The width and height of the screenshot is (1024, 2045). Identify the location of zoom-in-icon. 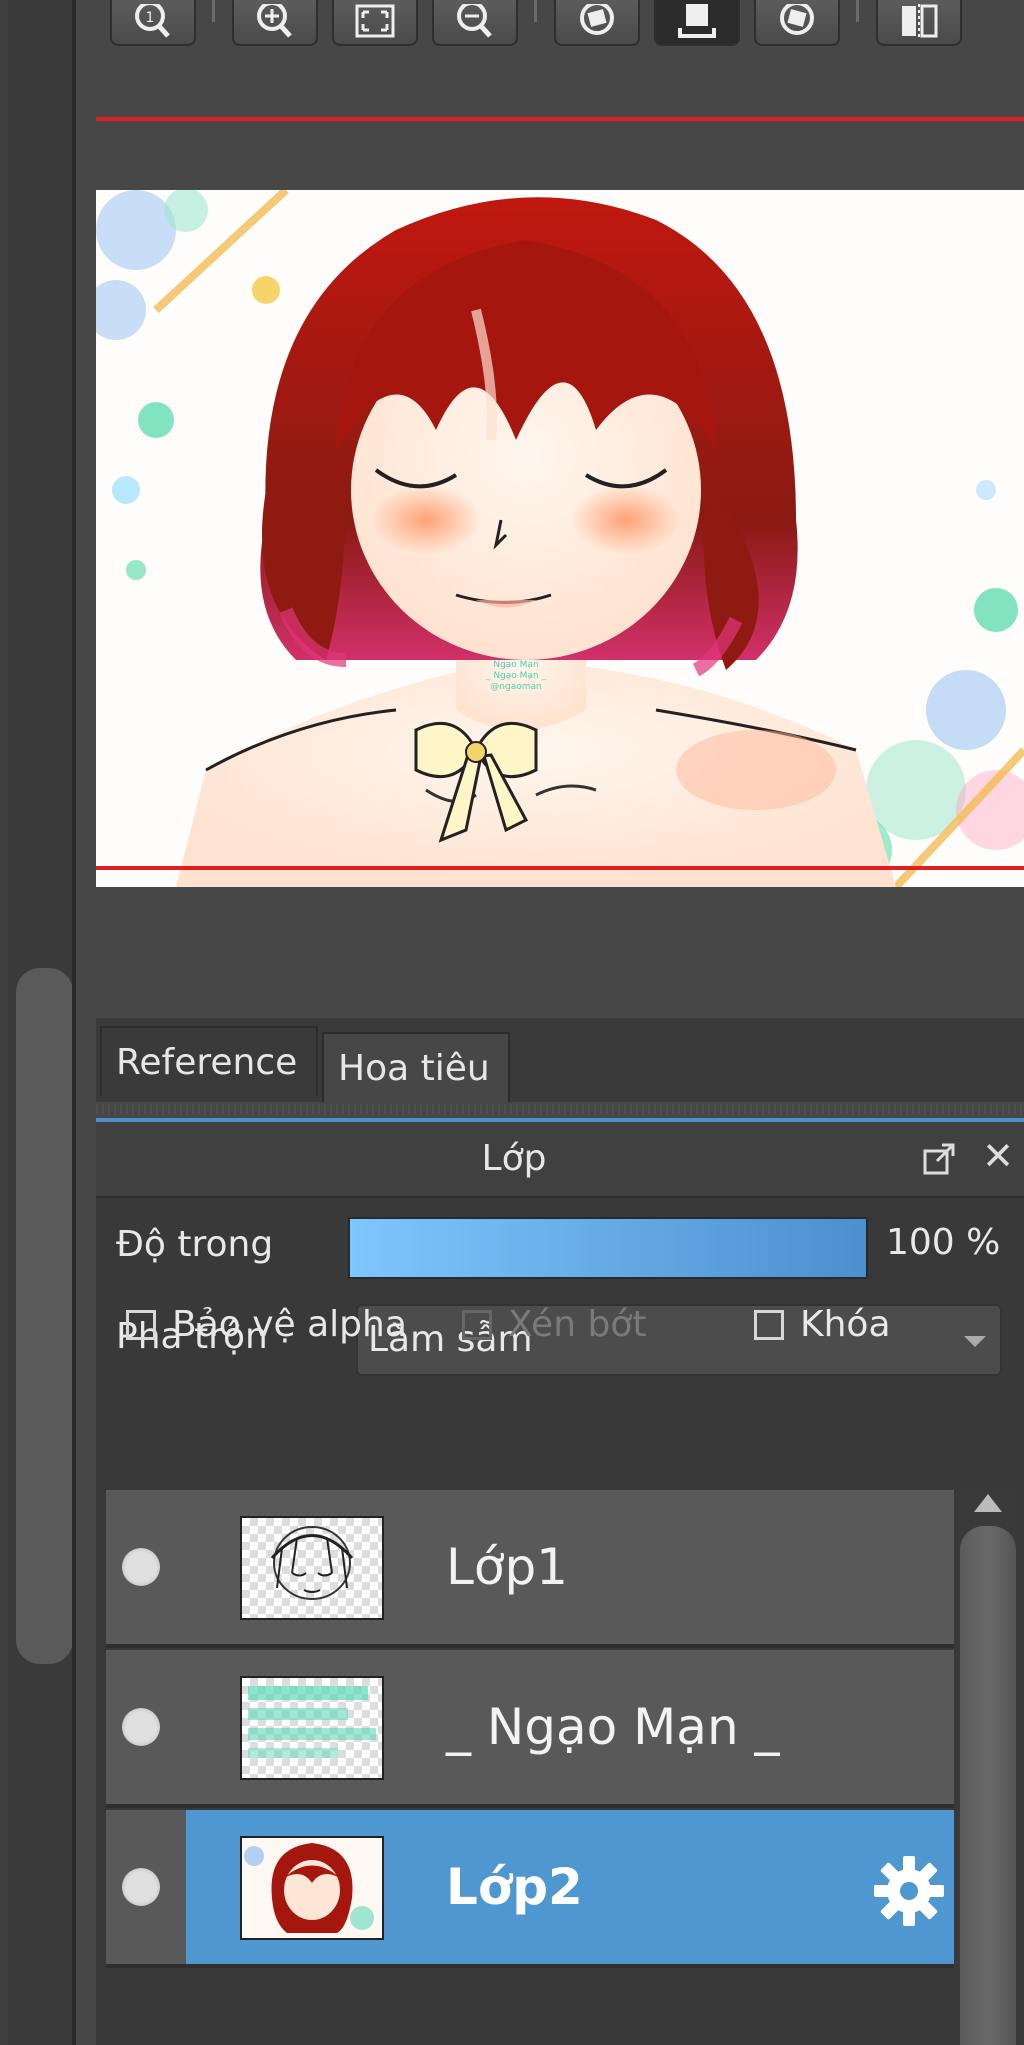
(274, 21).